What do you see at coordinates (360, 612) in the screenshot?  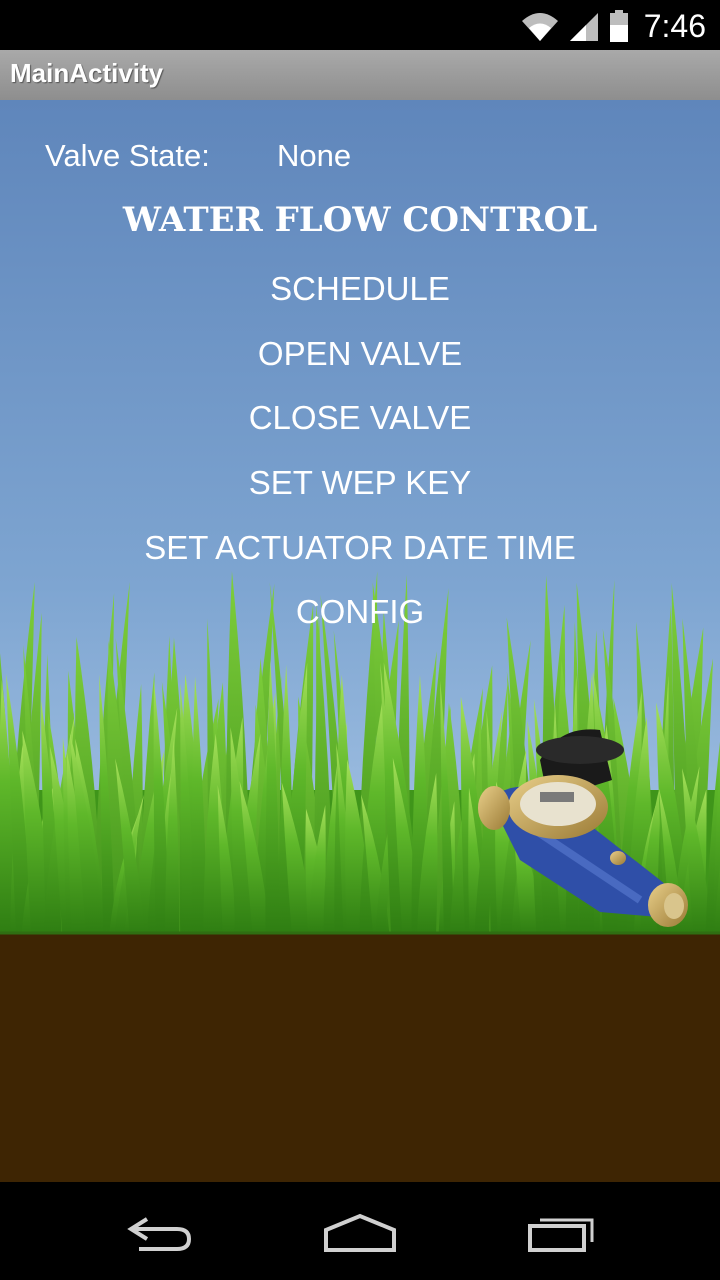 I see `config-button: CONFIG` at bounding box center [360, 612].